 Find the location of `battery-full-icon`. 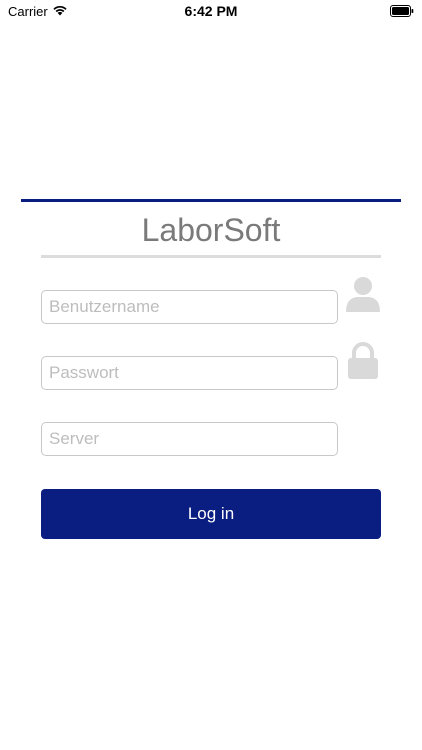

battery-full-icon is located at coordinates (402, 11).